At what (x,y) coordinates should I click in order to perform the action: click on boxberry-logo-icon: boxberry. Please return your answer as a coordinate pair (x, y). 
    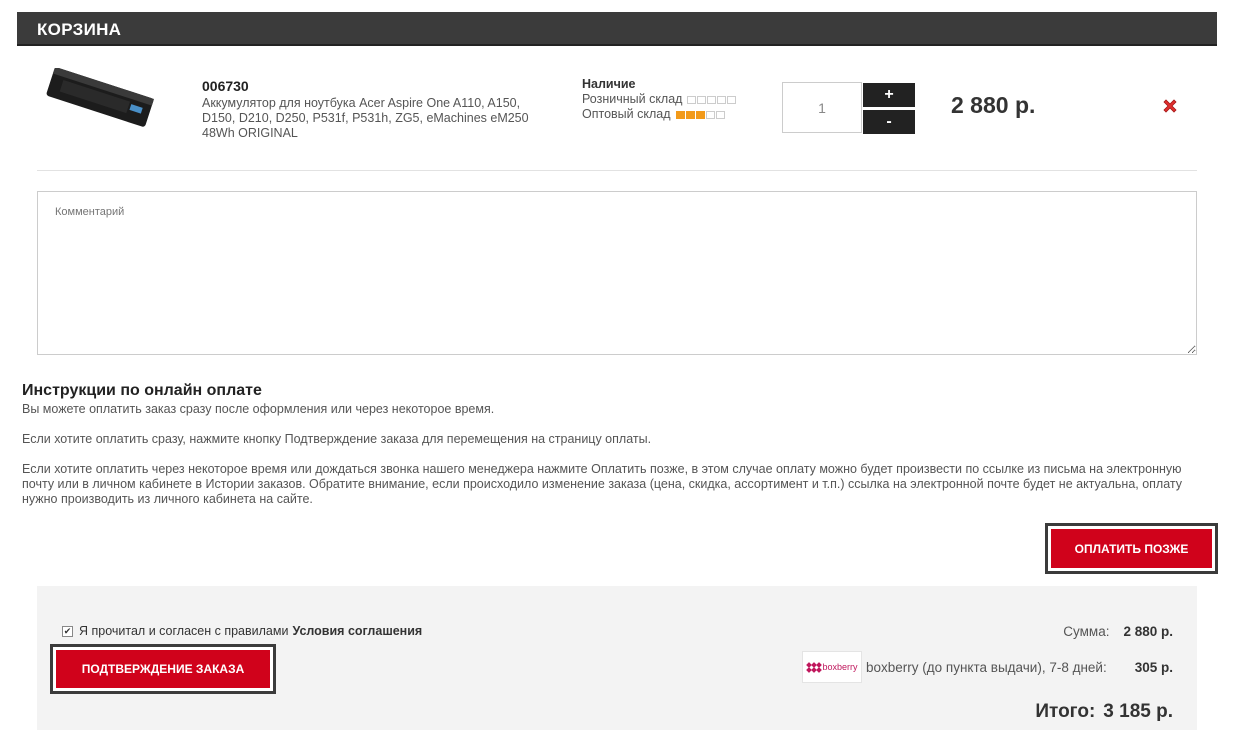
    Looking at the image, I should click on (832, 667).